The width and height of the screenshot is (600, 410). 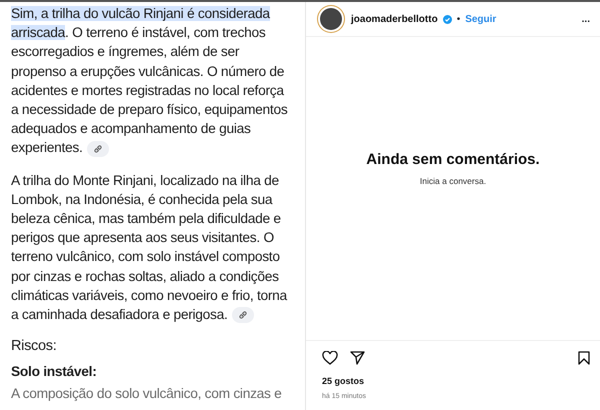 What do you see at coordinates (453, 181) in the screenshot?
I see `empty-comments-subtitle: Inicia a conversa.` at bounding box center [453, 181].